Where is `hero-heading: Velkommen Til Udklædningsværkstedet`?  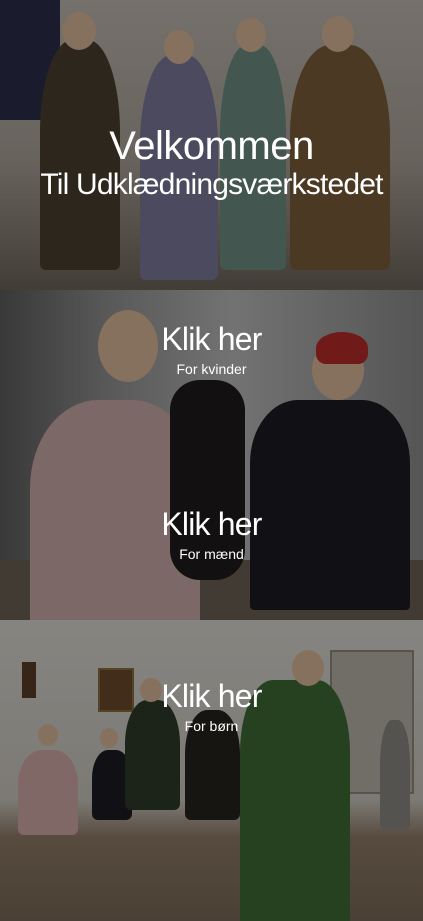 hero-heading: Velkommen Til Udklædningsværkstedet is located at coordinates (211, 163).